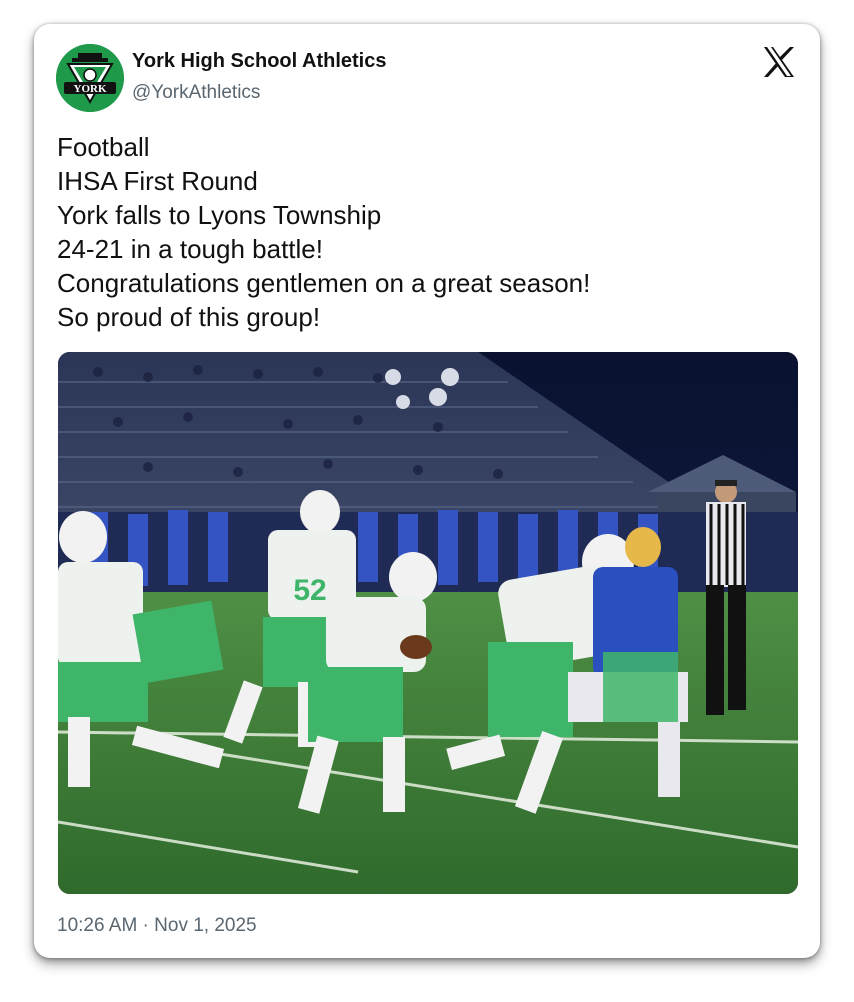  What do you see at coordinates (157, 926) in the screenshot?
I see `post-timestamp: 10:26 AM · Nov 1, 2025` at bounding box center [157, 926].